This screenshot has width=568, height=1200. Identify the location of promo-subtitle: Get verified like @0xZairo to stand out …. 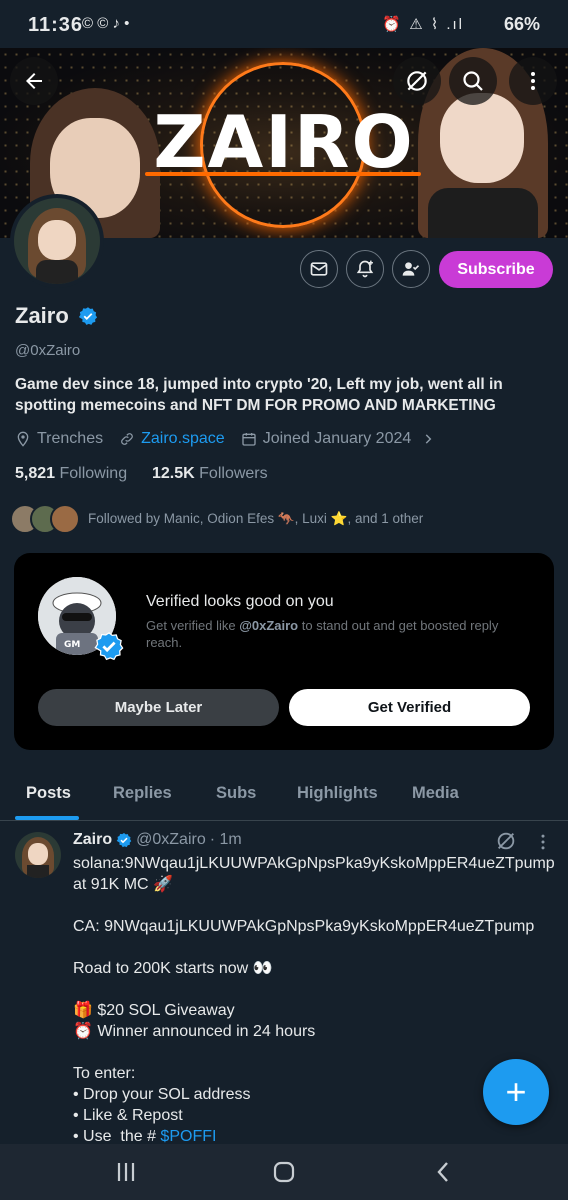
(322, 634).